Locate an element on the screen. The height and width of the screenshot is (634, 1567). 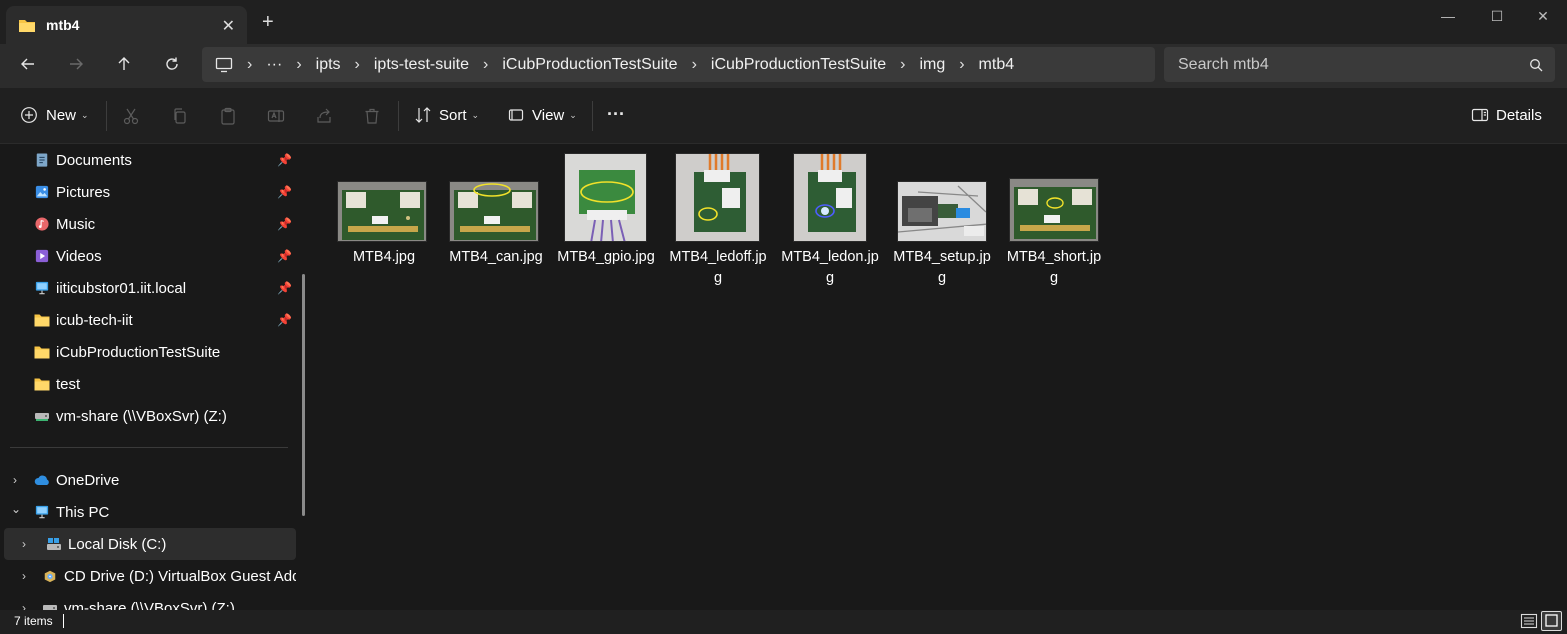
sidebar-item-local-disk-c: › Local Disk (C:) is located at coordinates (150, 544).